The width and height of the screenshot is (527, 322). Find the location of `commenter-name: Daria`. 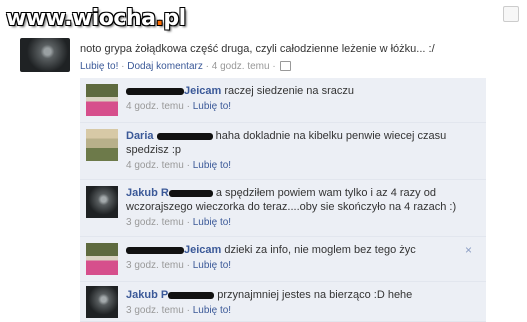

commenter-name: Daria is located at coordinates (140, 136).